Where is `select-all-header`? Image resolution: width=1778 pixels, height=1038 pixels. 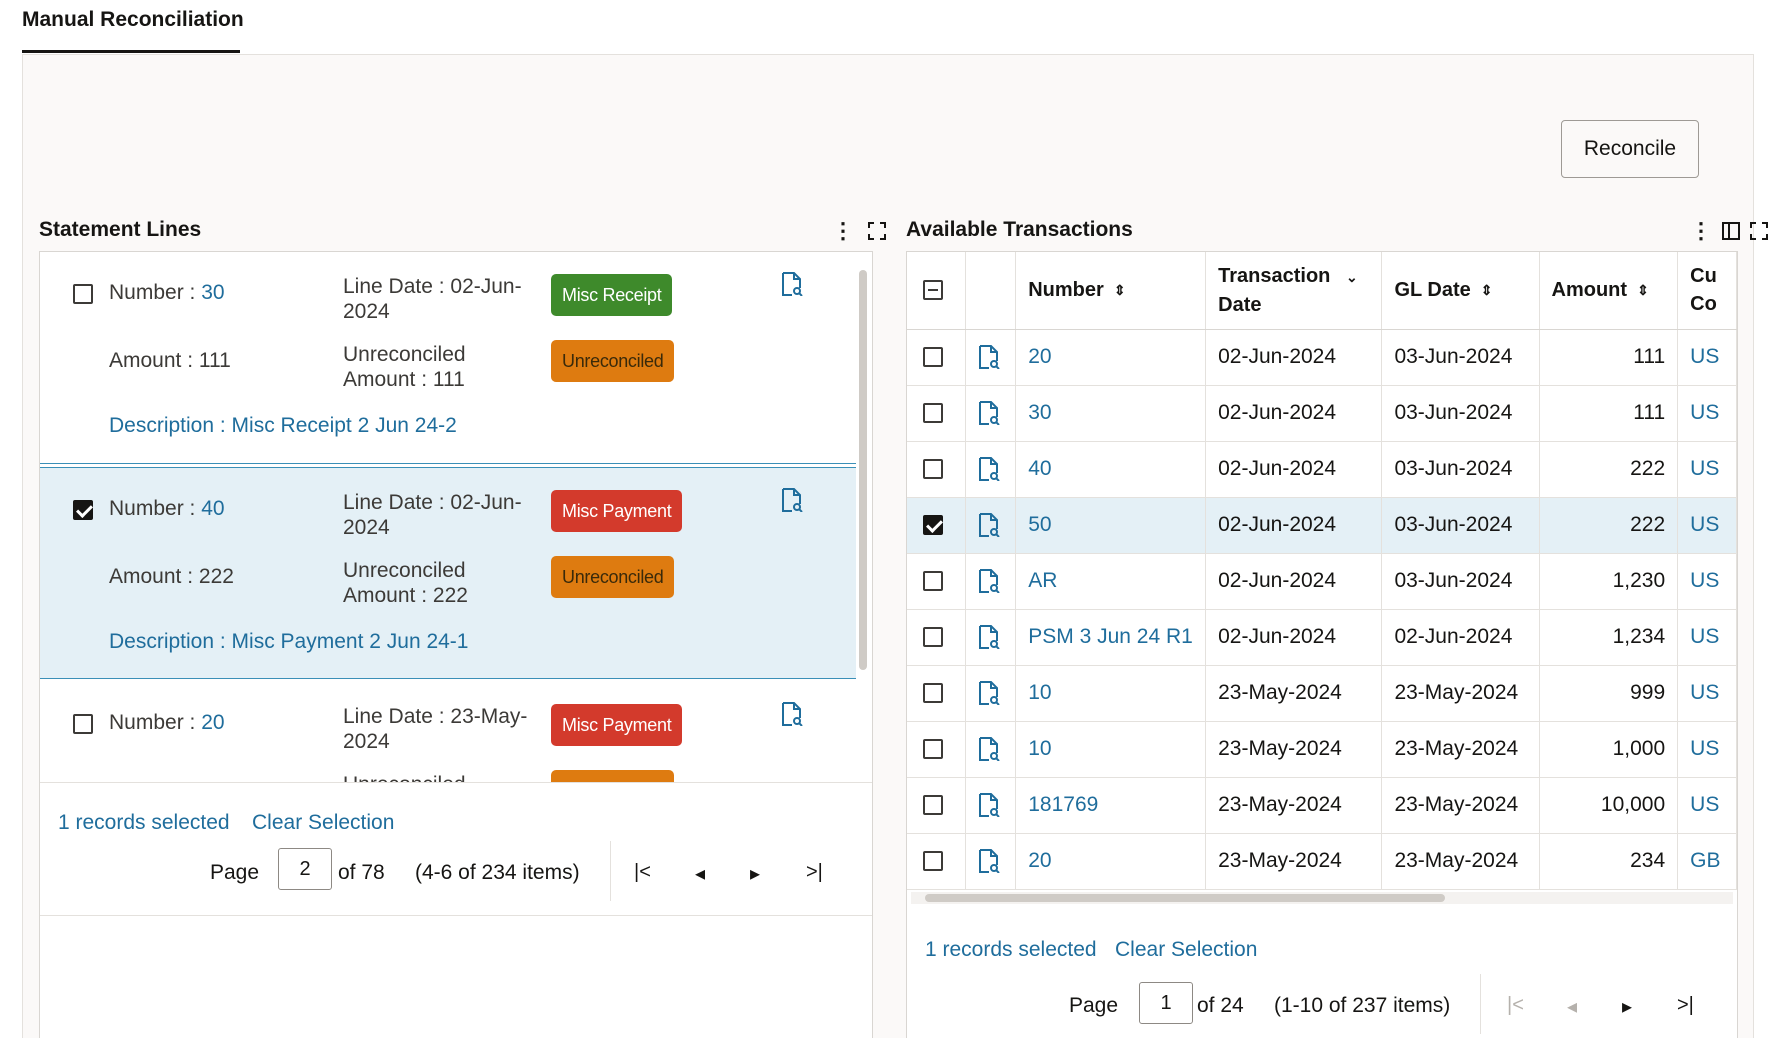
select-all-header is located at coordinates (936, 291).